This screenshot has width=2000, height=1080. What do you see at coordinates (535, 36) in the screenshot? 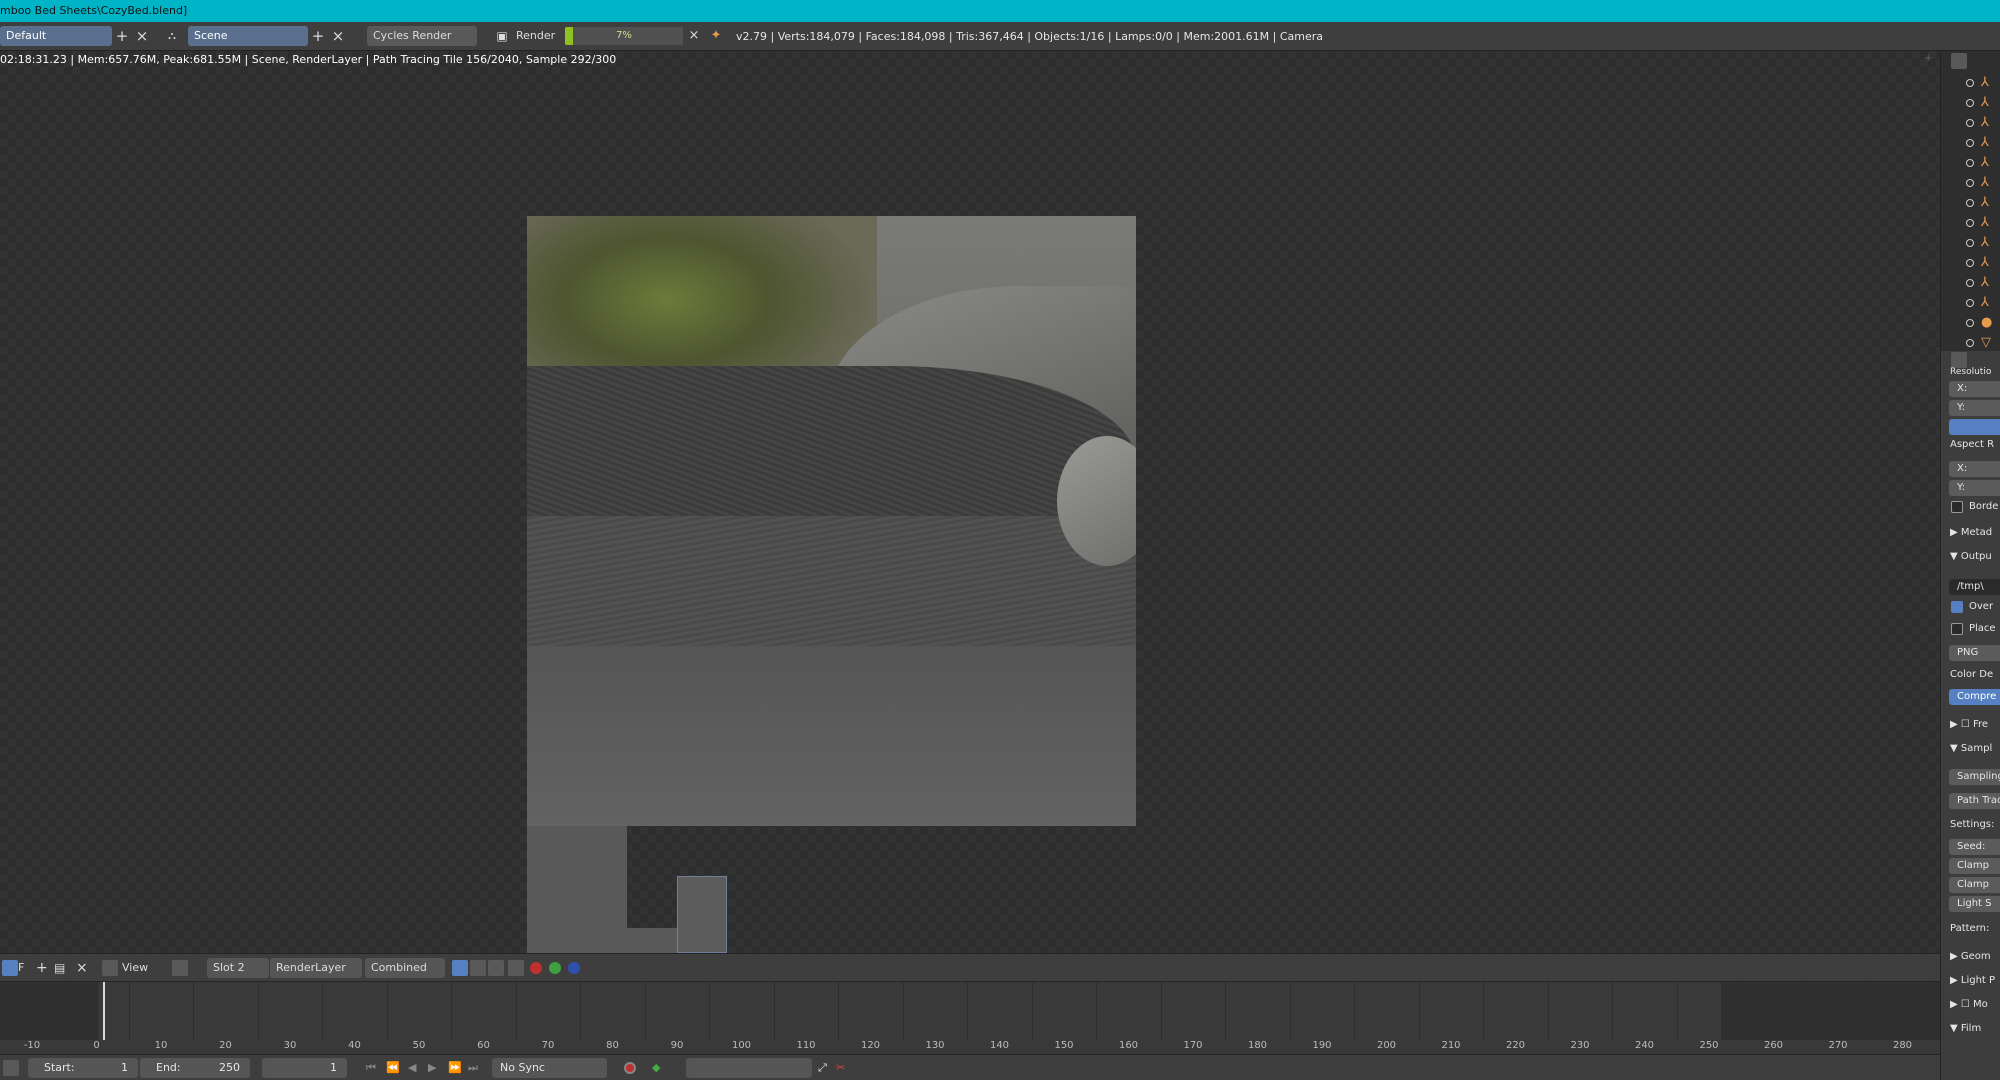
I see `render-menu: Render` at bounding box center [535, 36].